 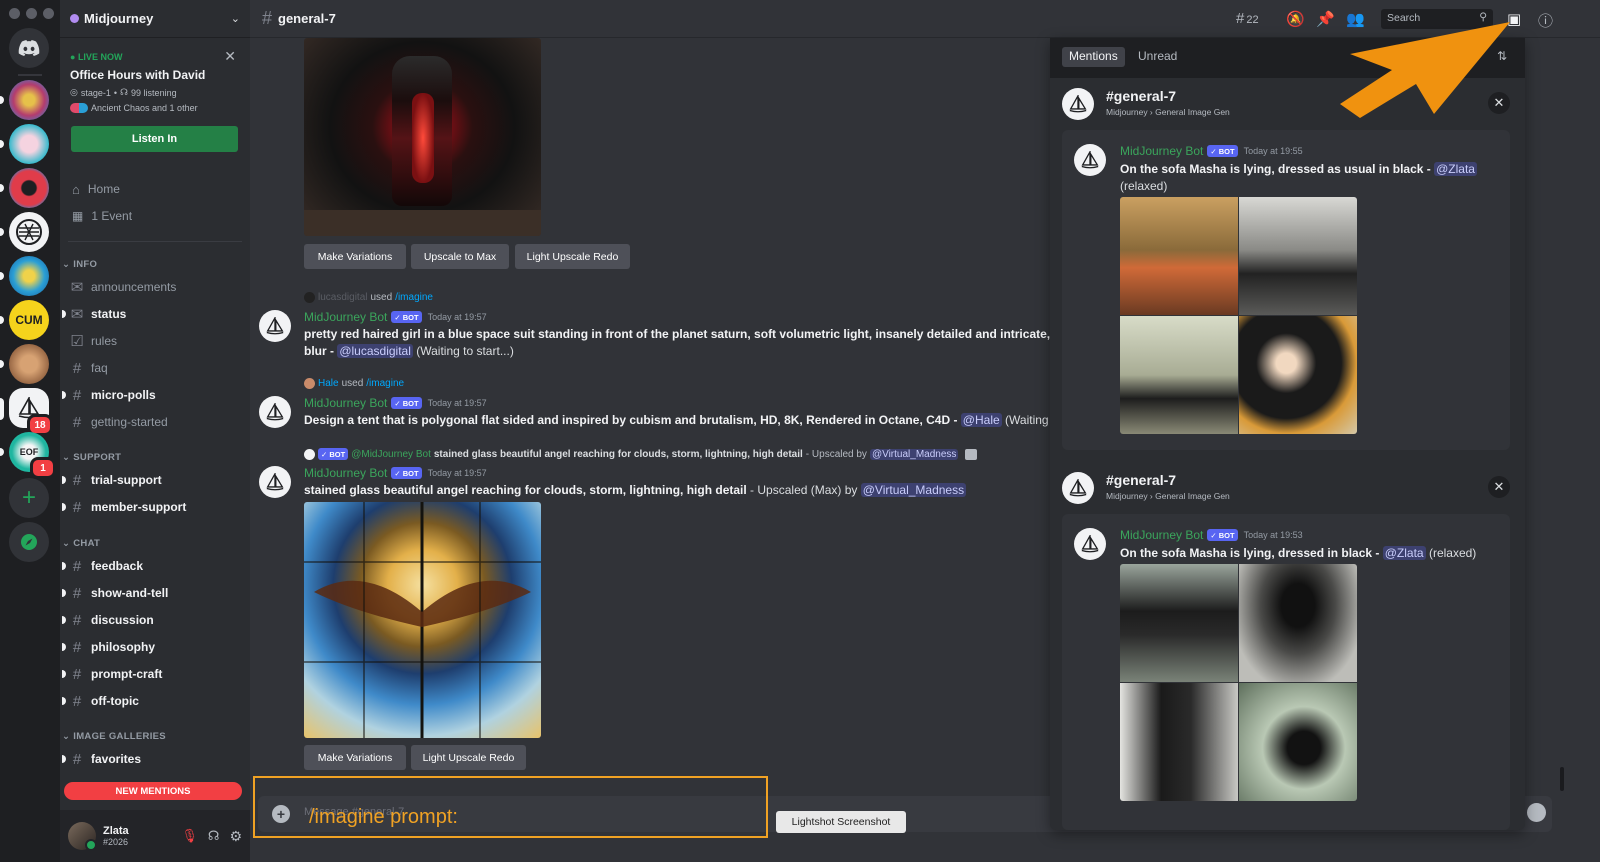 I want to click on server-circuit-icon, so click(x=29, y=232).